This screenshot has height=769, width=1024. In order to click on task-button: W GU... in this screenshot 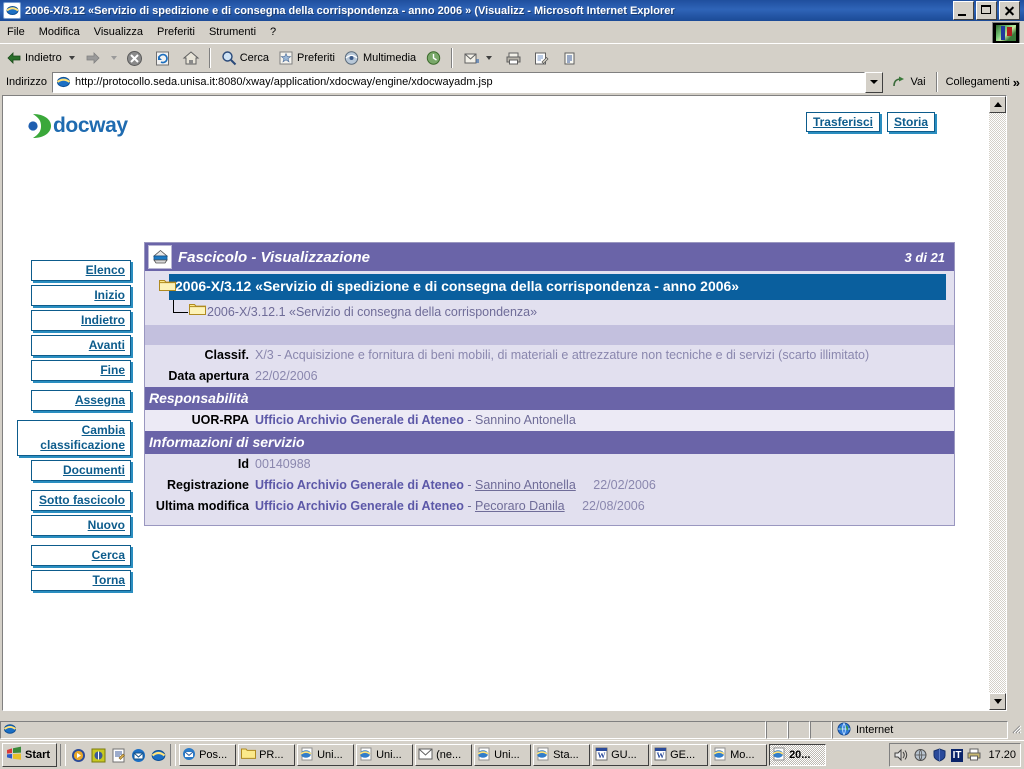, I will do `click(621, 755)`.